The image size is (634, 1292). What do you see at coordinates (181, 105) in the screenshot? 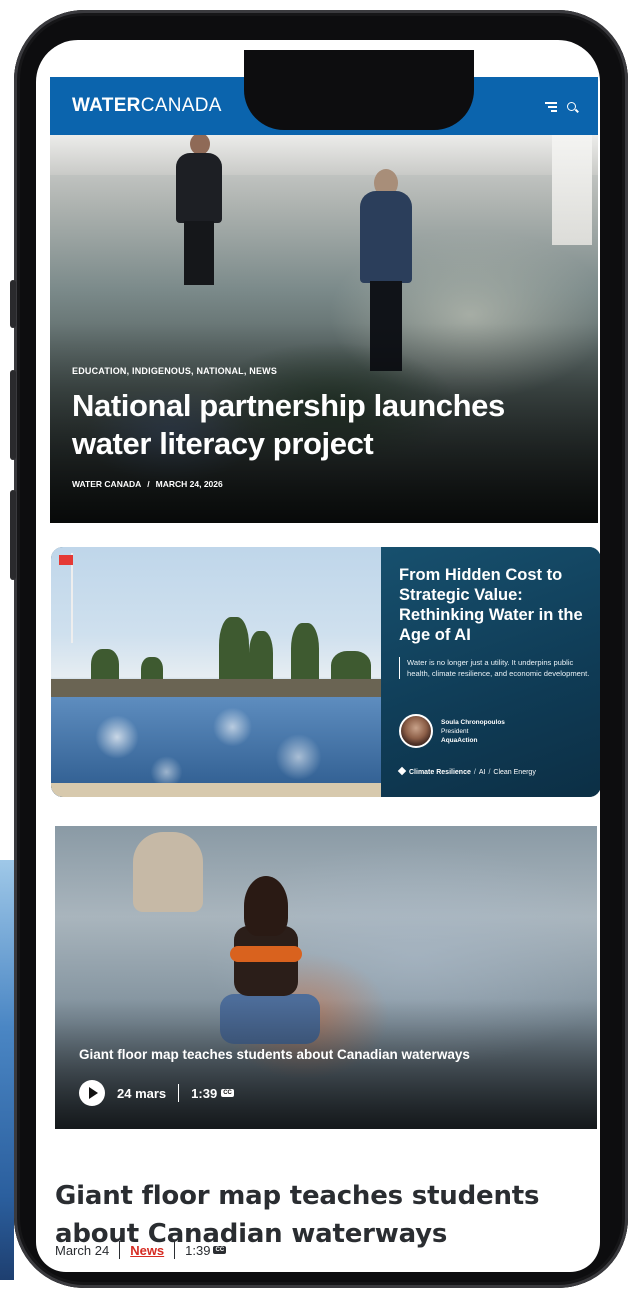
I see `logo-light-text: CANADA` at bounding box center [181, 105].